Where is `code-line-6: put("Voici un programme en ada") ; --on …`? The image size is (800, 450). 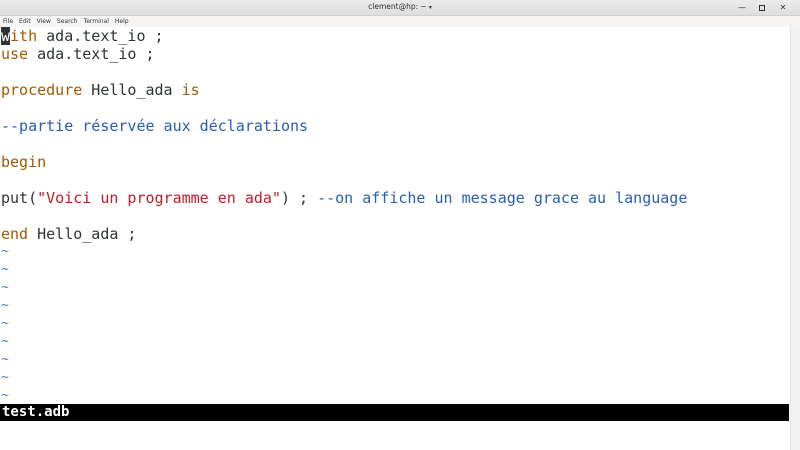
code-line-6: put("Voici un programme en ada") ; --on … is located at coordinates (344, 198).